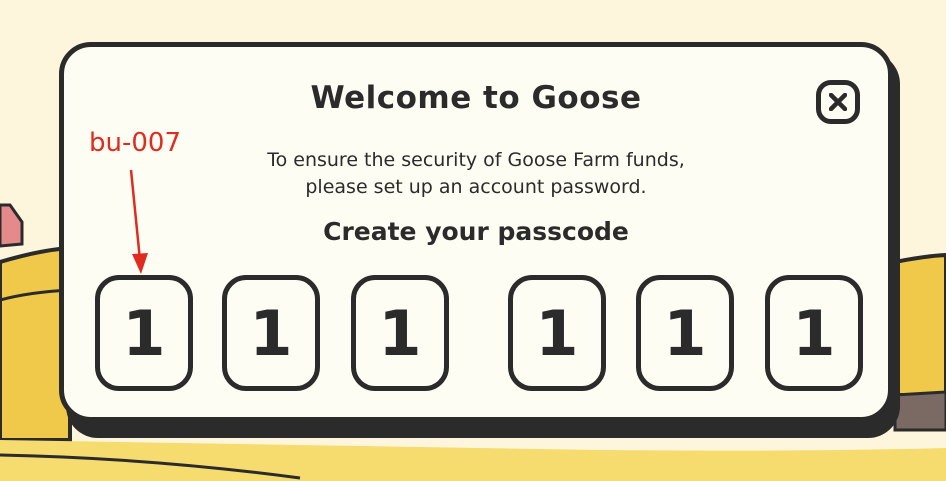 The height and width of the screenshot is (481, 946). What do you see at coordinates (135, 143) in the screenshot?
I see `annotation-label: bu-007` at bounding box center [135, 143].